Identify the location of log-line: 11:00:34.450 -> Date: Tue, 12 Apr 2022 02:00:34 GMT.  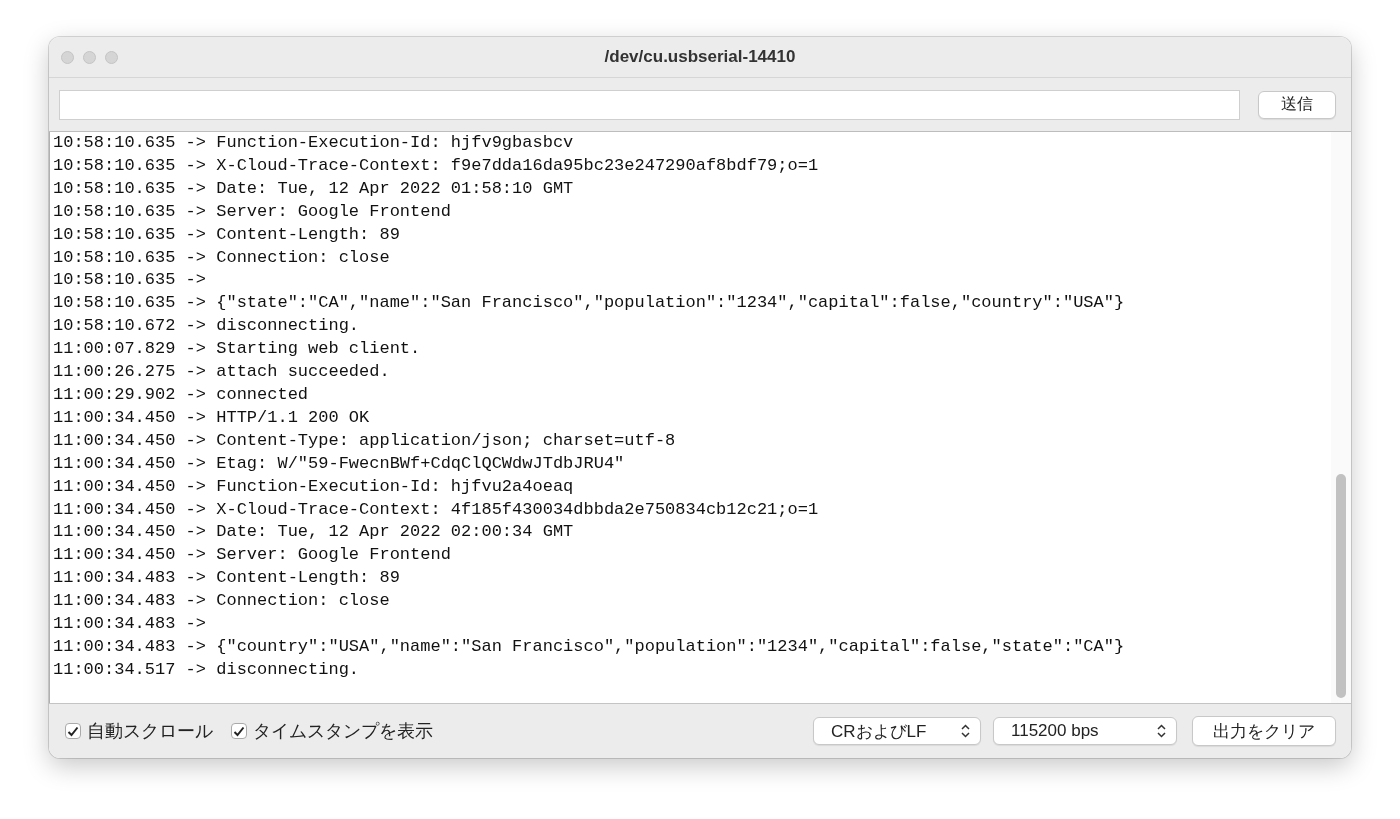
(313, 532).